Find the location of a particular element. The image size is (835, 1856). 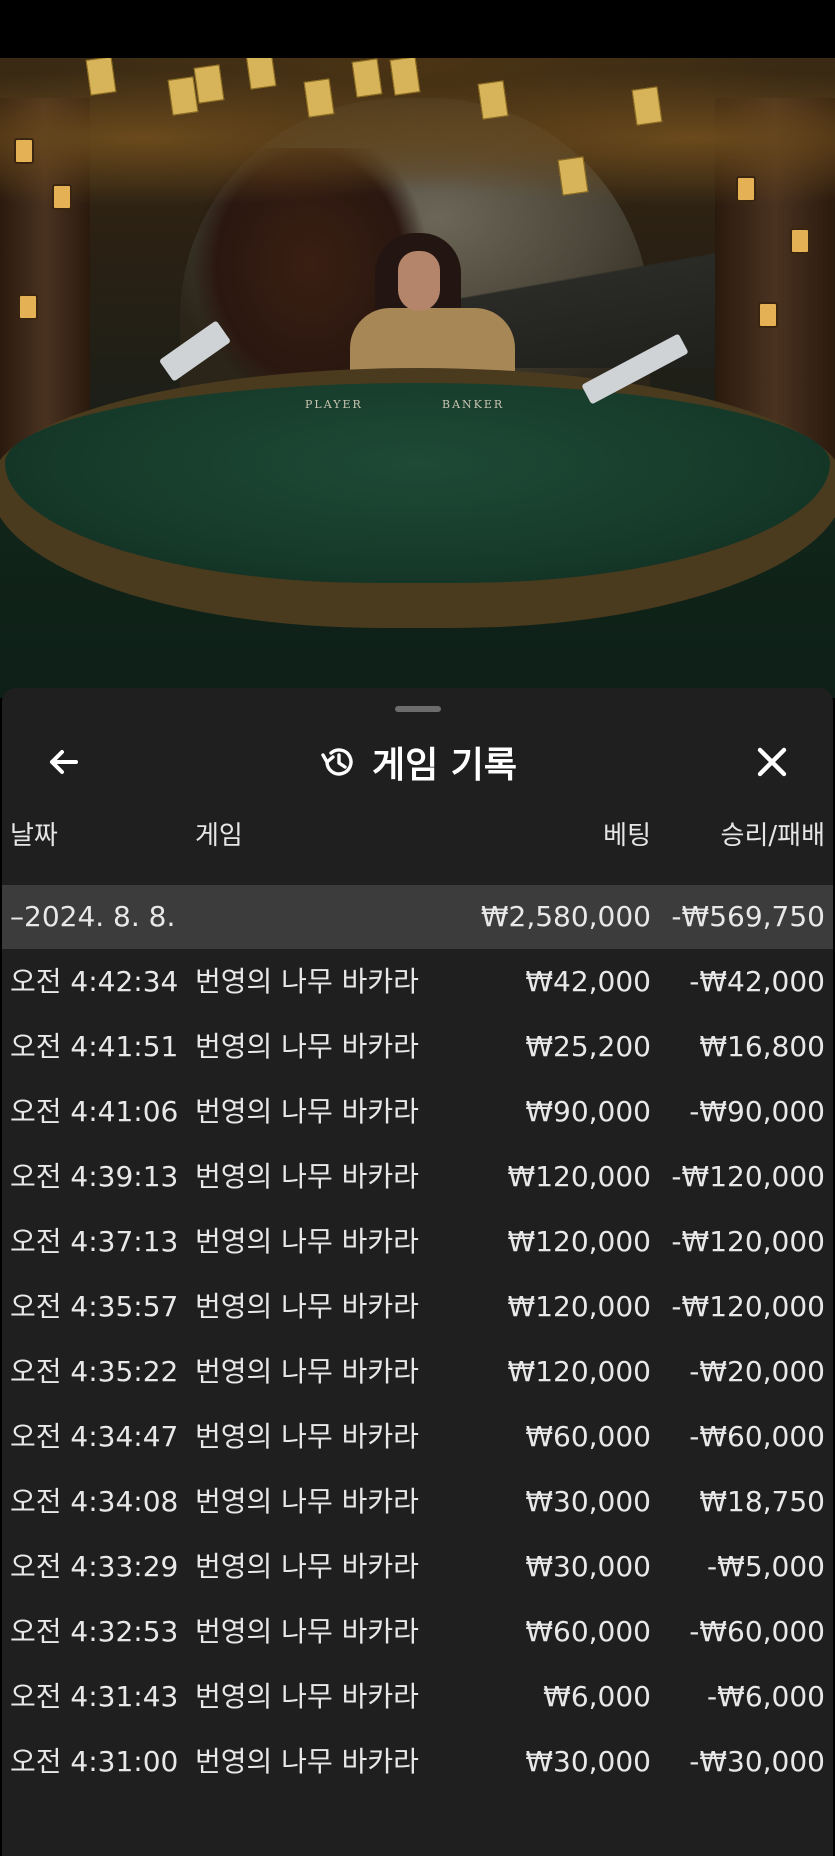

row-result: -₩6,000 is located at coordinates (766, 1696).